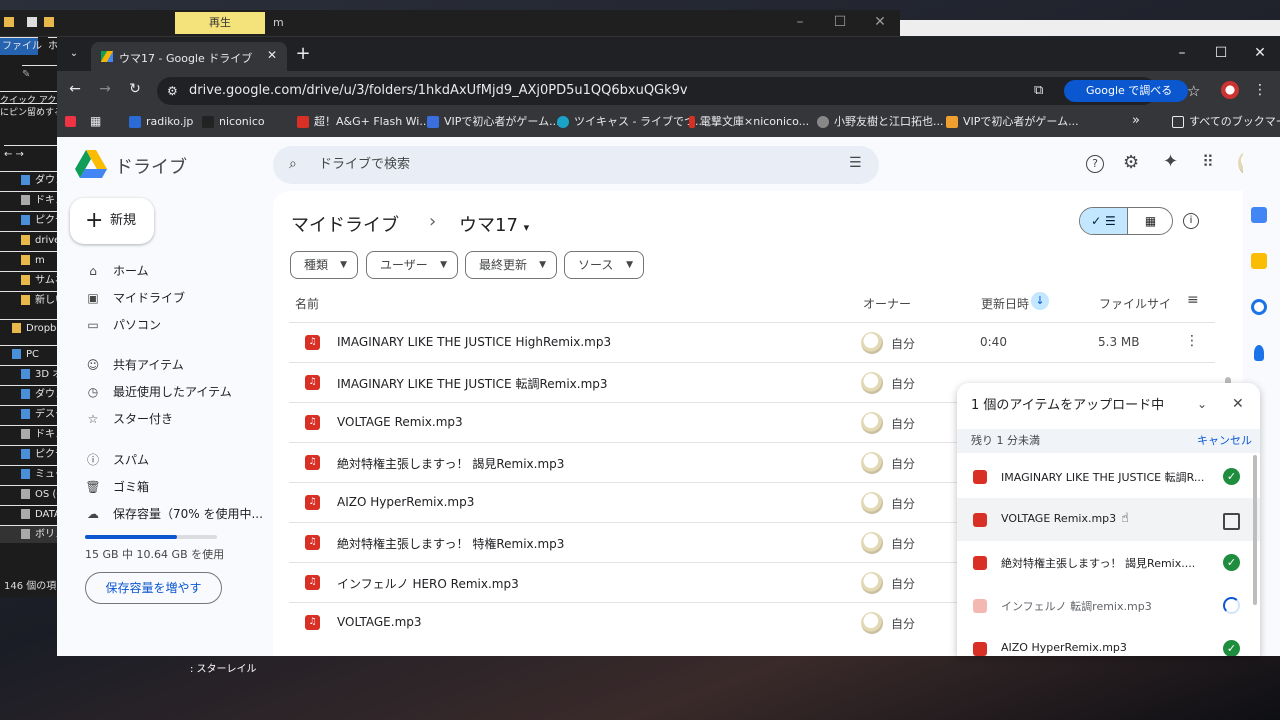 This screenshot has width=1280, height=720. Describe the element at coordinates (345, 224) in the screenshot. I see `breadcrumb-root: マイドライブ` at that location.